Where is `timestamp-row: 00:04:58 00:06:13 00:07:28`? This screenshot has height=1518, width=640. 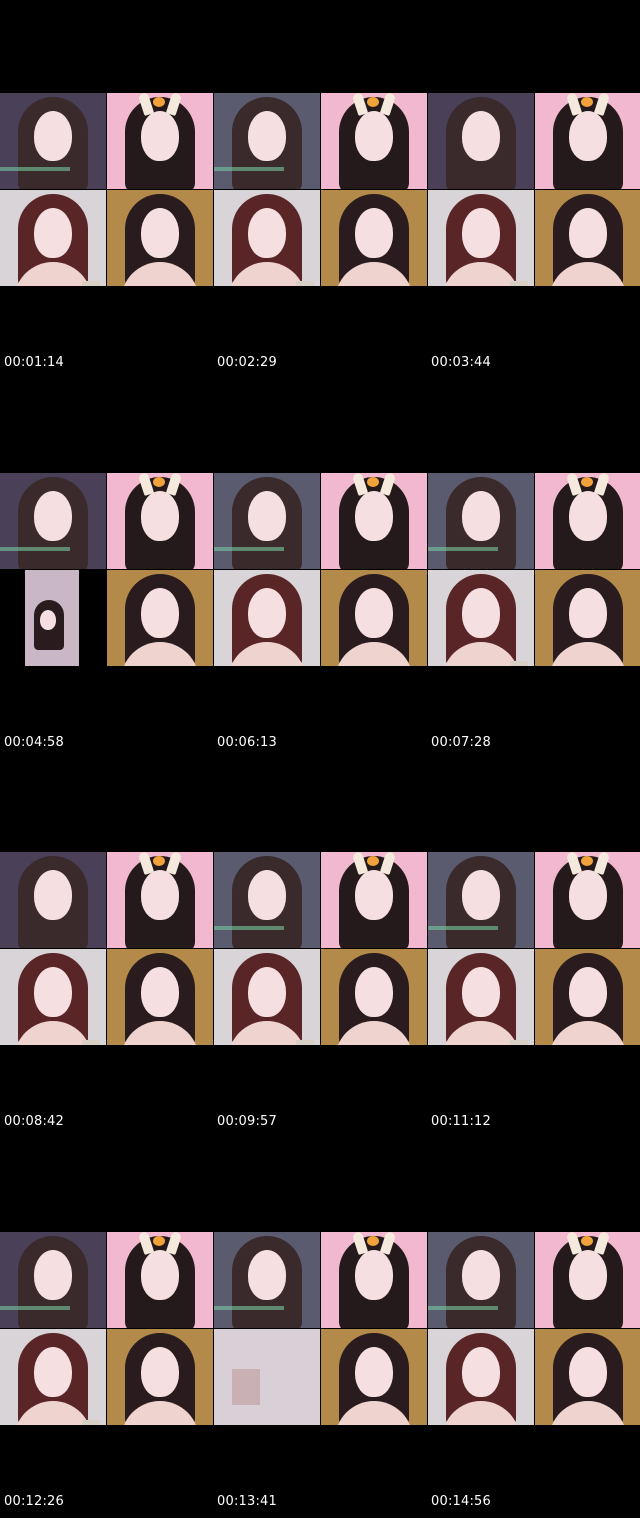
timestamp-row: 00:04:58 00:06:13 00:07:28 is located at coordinates (320, 745).